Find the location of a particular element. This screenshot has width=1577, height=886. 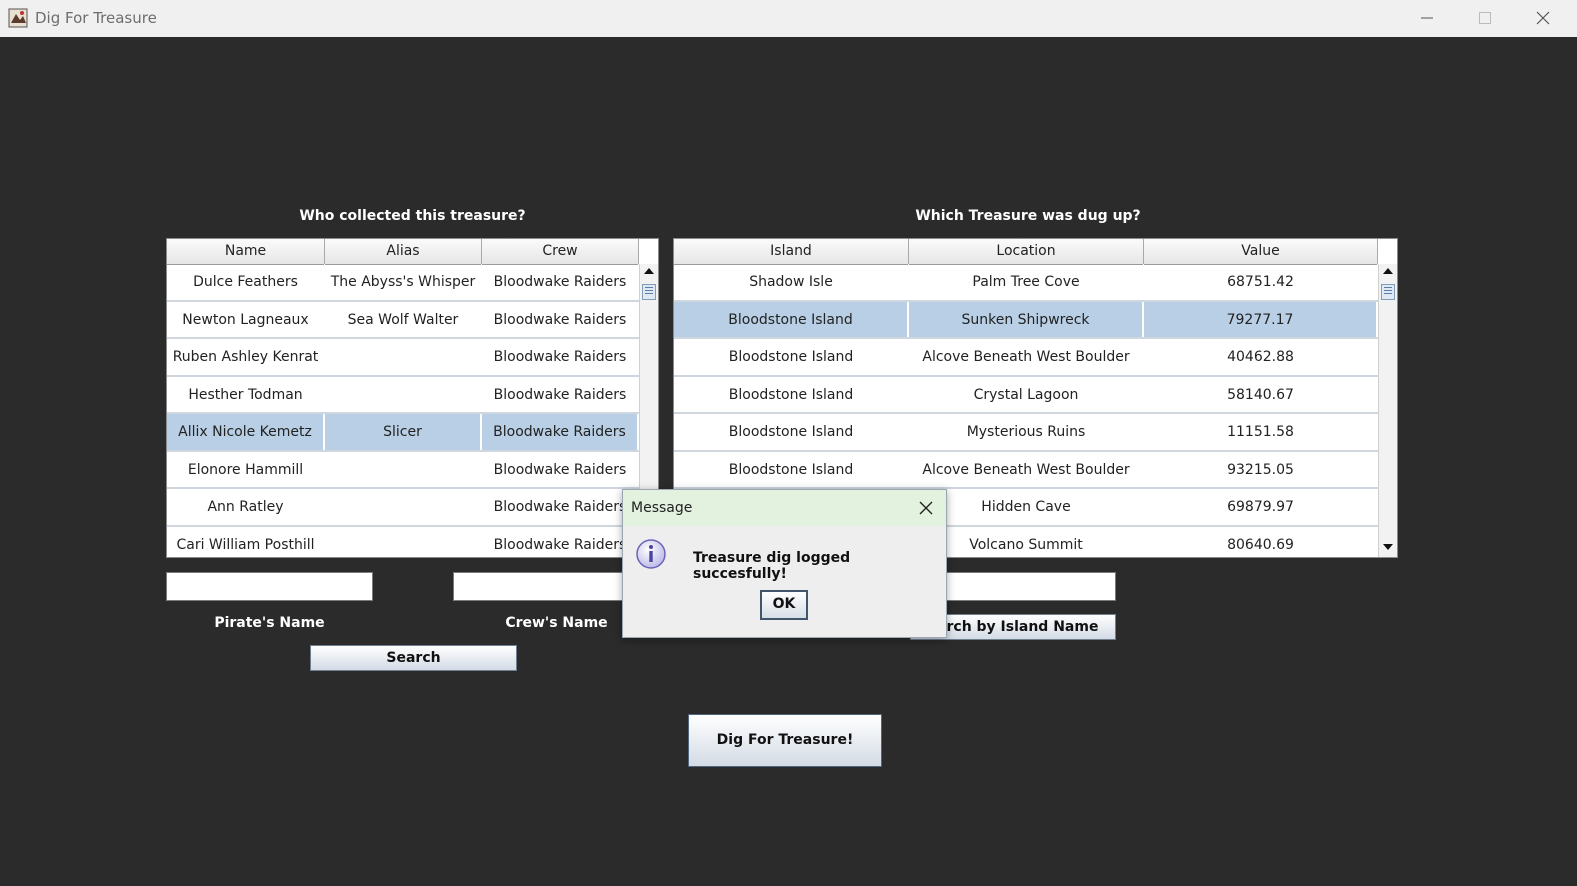

table-row: Cari William Posthill Bloodwake Raiders is located at coordinates (403, 541).